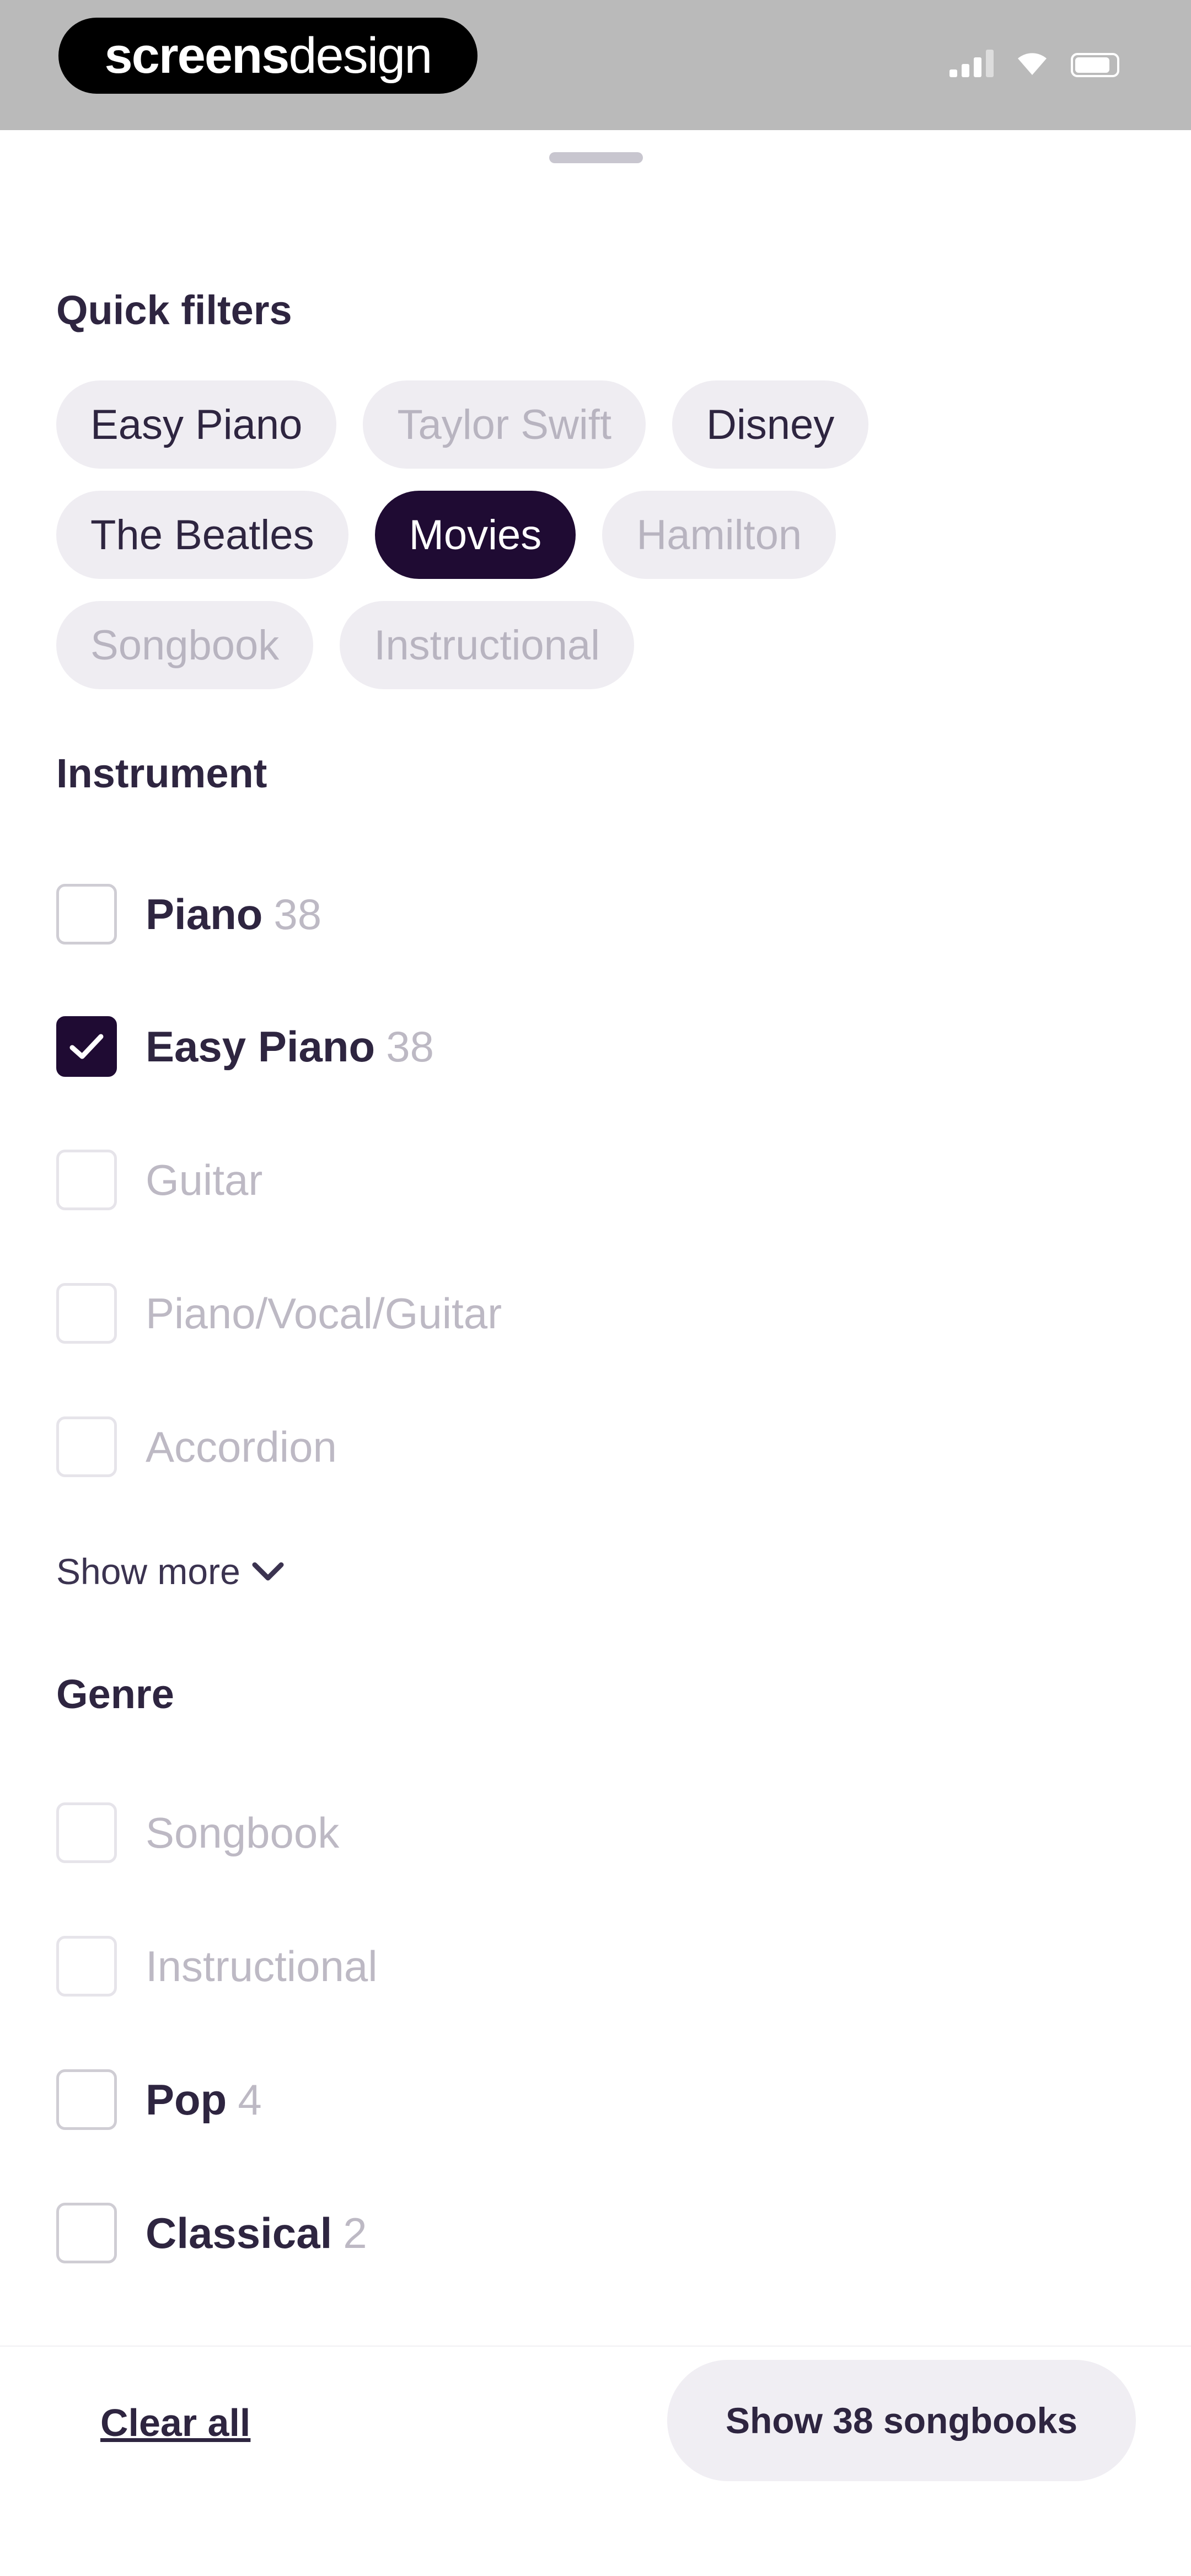 This screenshot has height=2576, width=1191. I want to click on instrument-option-guitar: Guitar, so click(159, 1180).